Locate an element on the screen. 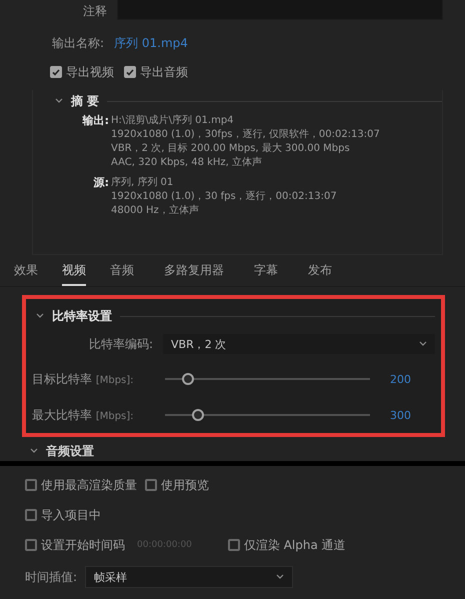 The height and width of the screenshot is (599, 465). tab: 音频 is located at coordinates (122, 274).